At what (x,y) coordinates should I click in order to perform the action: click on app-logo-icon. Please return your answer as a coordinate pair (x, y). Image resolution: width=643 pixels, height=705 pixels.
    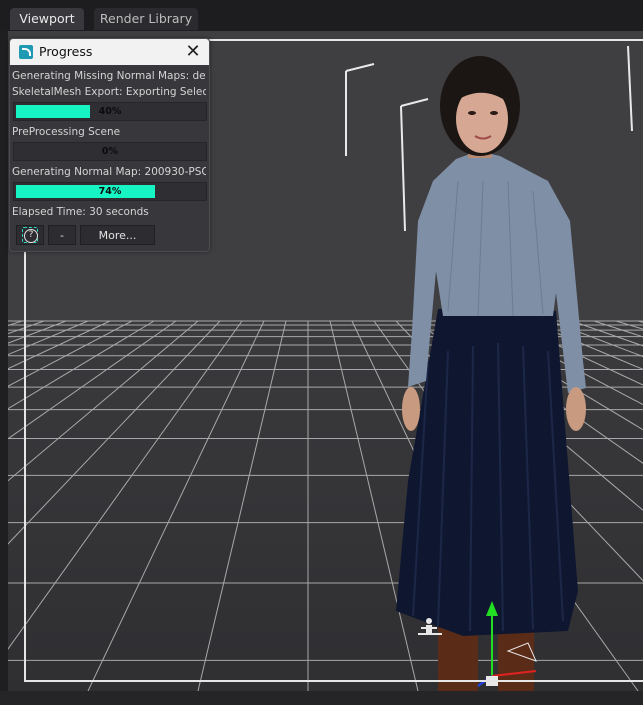
    Looking at the image, I should click on (26, 52).